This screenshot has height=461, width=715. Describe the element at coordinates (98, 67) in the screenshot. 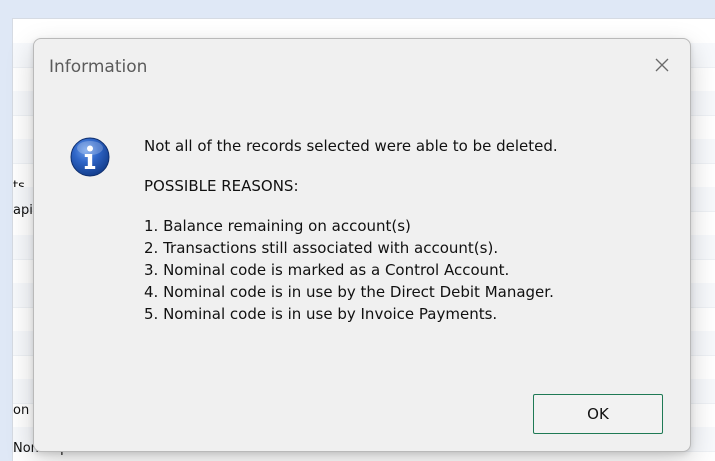

I see `dialog-title: Information` at that location.